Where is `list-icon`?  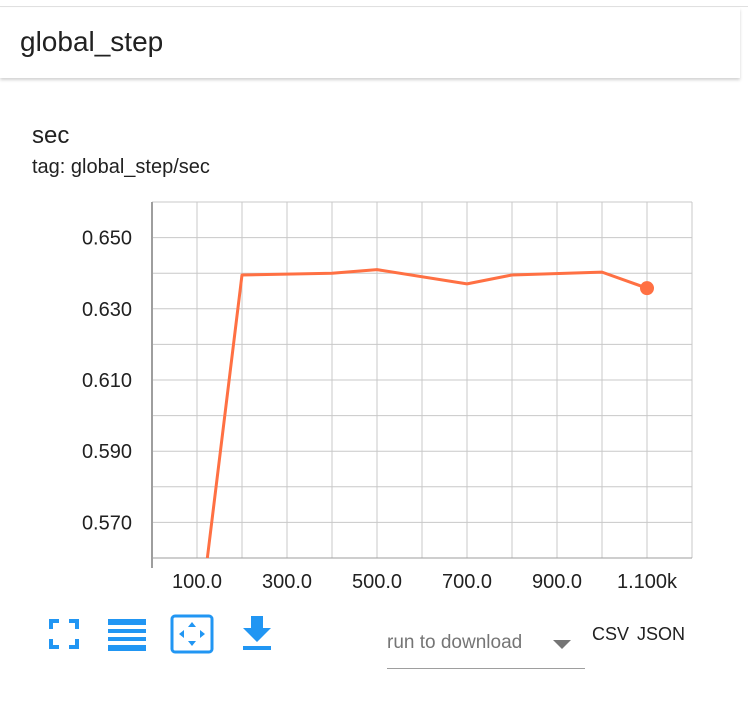 list-icon is located at coordinates (128, 635).